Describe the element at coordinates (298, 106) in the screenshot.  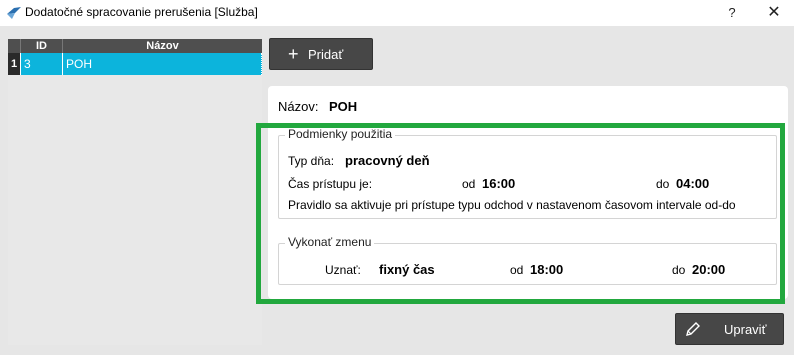
I see `name-label: Názov:` at that location.